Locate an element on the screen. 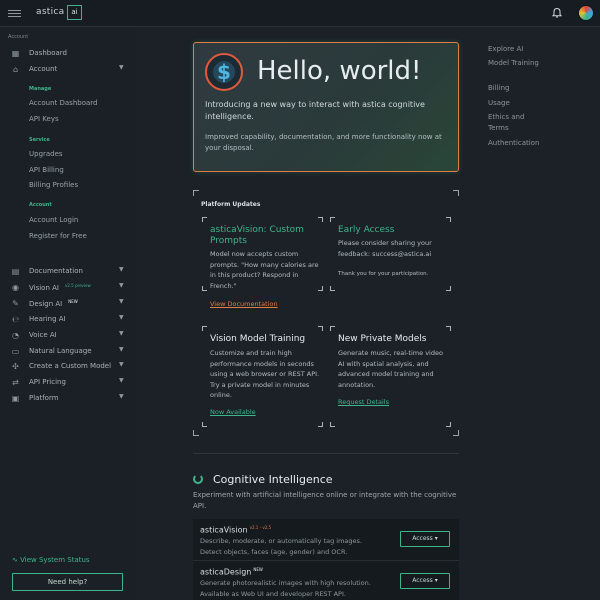 The height and width of the screenshot is (600, 600). submenu-item-billing-profiles: Billing Profiles is located at coordinates (53, 185).